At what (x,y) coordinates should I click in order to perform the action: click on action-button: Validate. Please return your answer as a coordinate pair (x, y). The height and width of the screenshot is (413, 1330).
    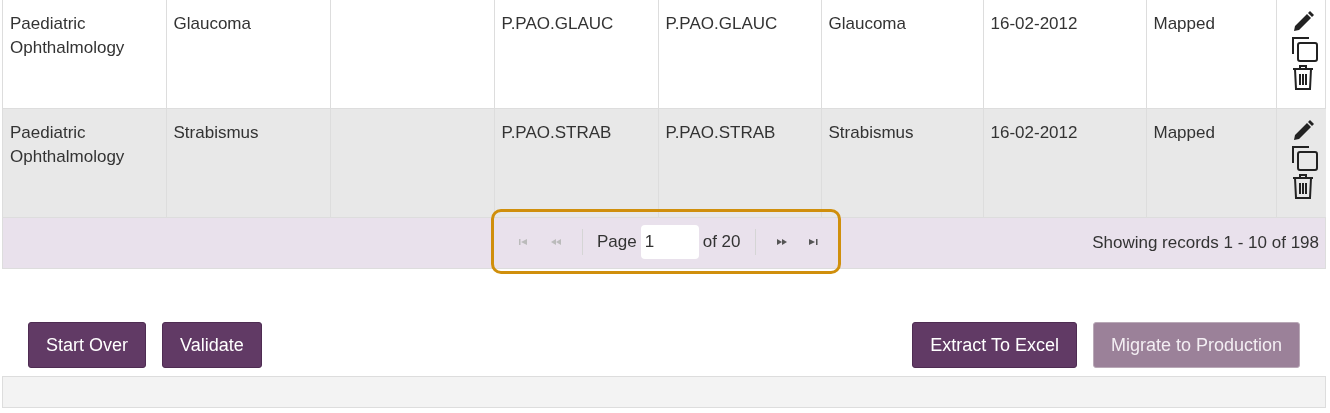
    Looking at the image, I should click on (212, 345).